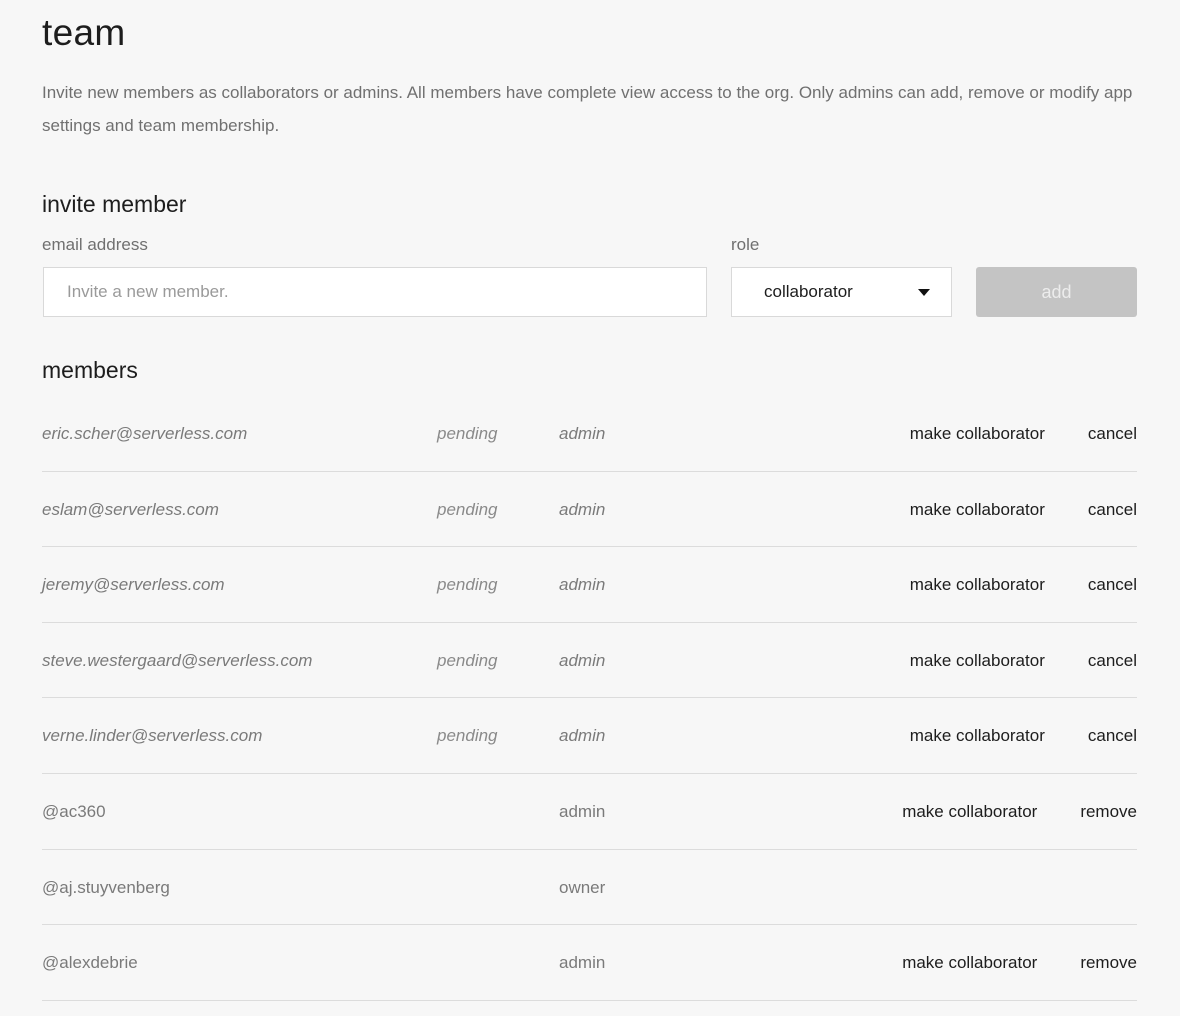 Image resolution: width=1180 pixels, height=1016 pixels. I want to click on member-email: @aj.stuyvenberg, so click(106, 887).